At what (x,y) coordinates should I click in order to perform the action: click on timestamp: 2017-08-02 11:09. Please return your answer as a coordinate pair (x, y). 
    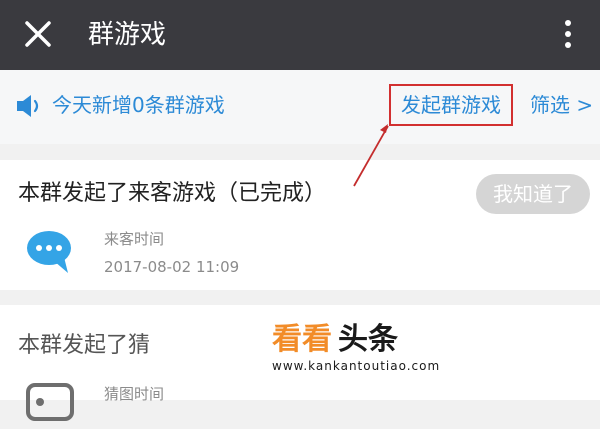
    Looking at the image, I should click on (172, 267).